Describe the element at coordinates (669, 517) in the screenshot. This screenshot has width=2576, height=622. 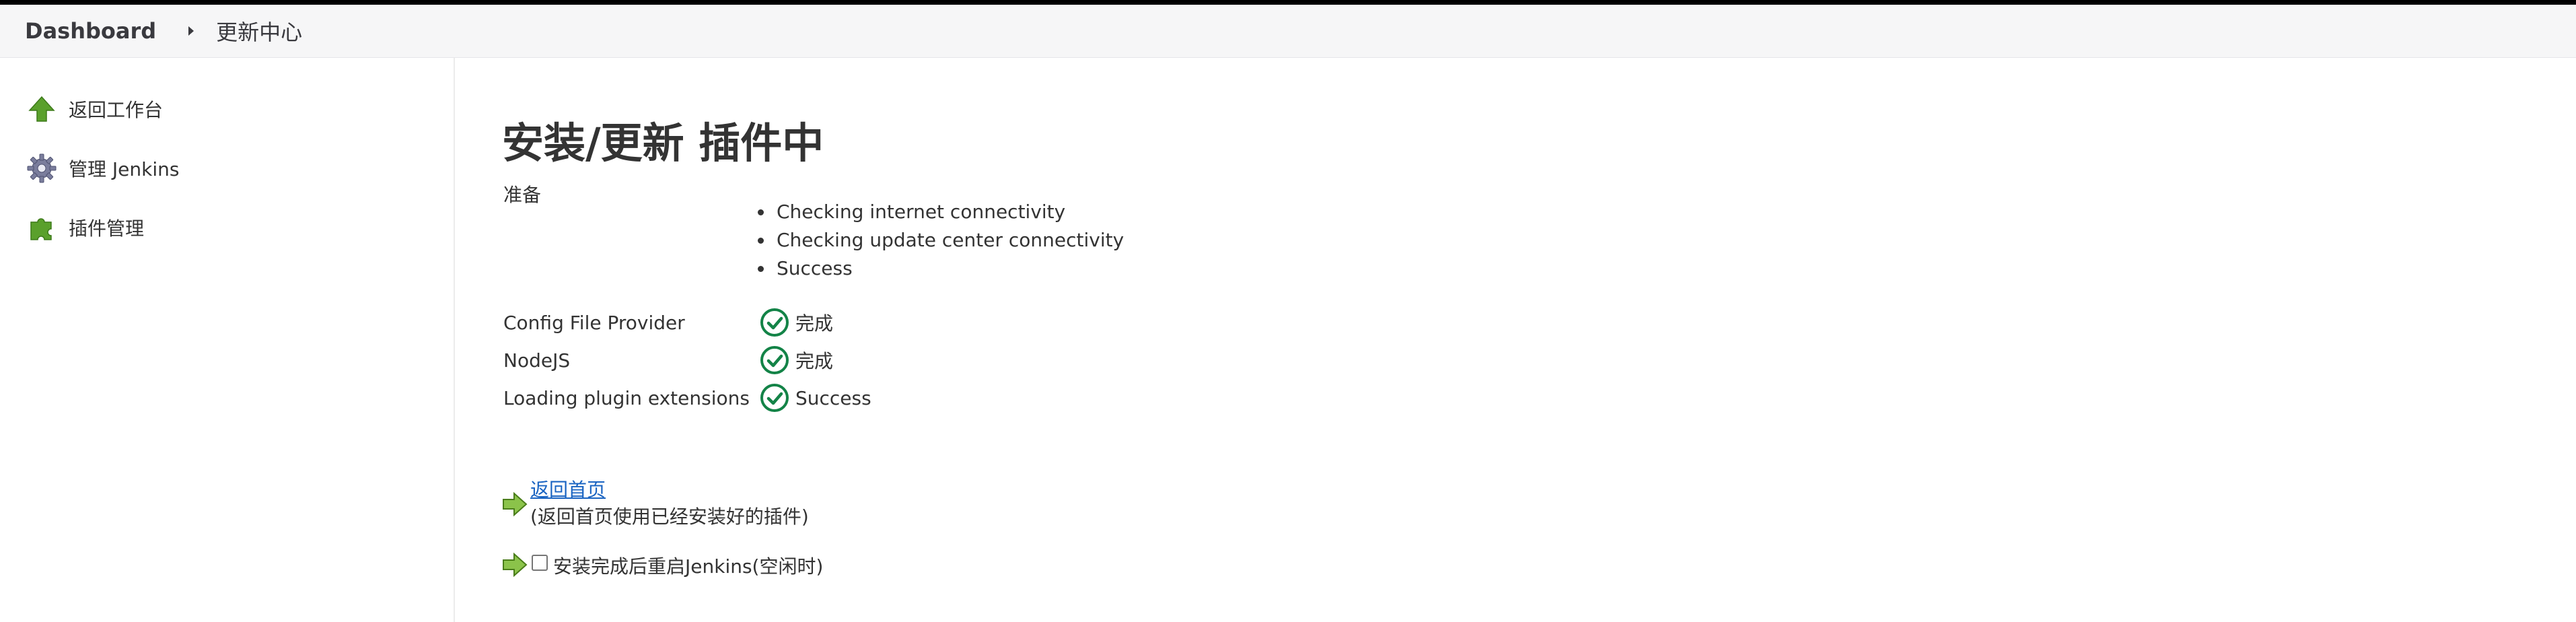
I see `go-home-description: (返回首页使用已经安装好的插件)` at that location.